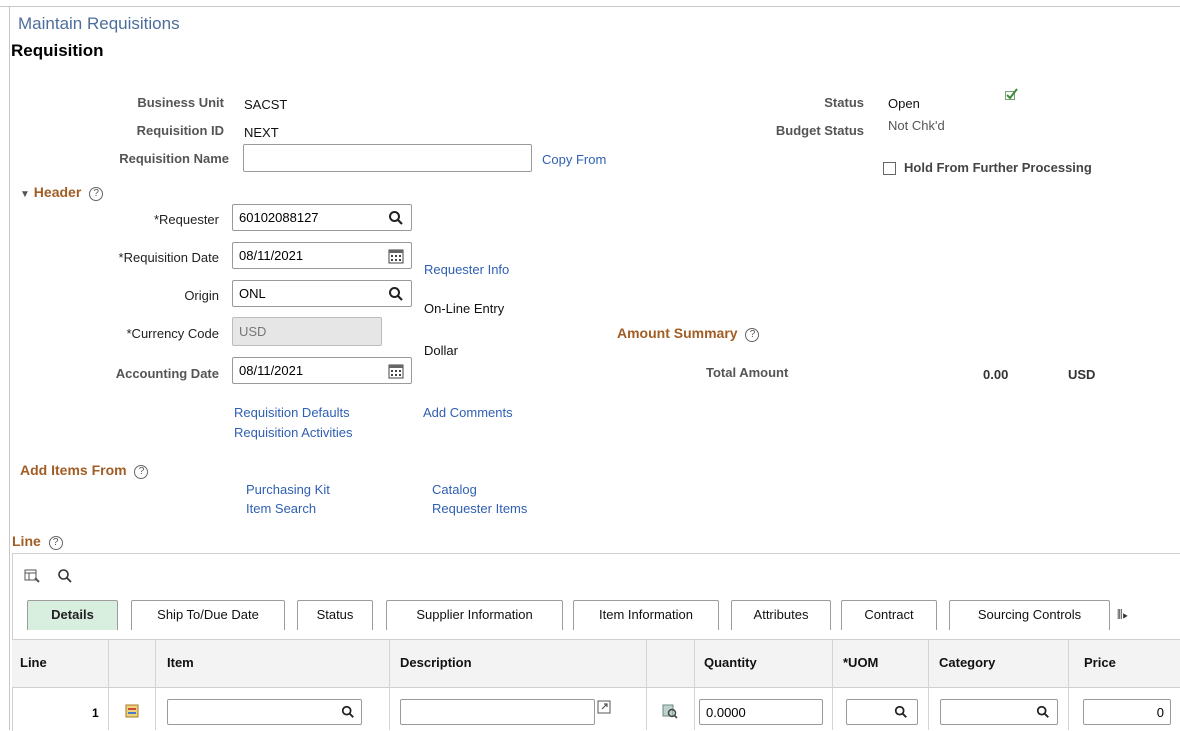 The image size is (1180, 731). Describe the element at coordinates (819, 130) in the screenshot. I see `budget-status-label: Budget Status` at that location.